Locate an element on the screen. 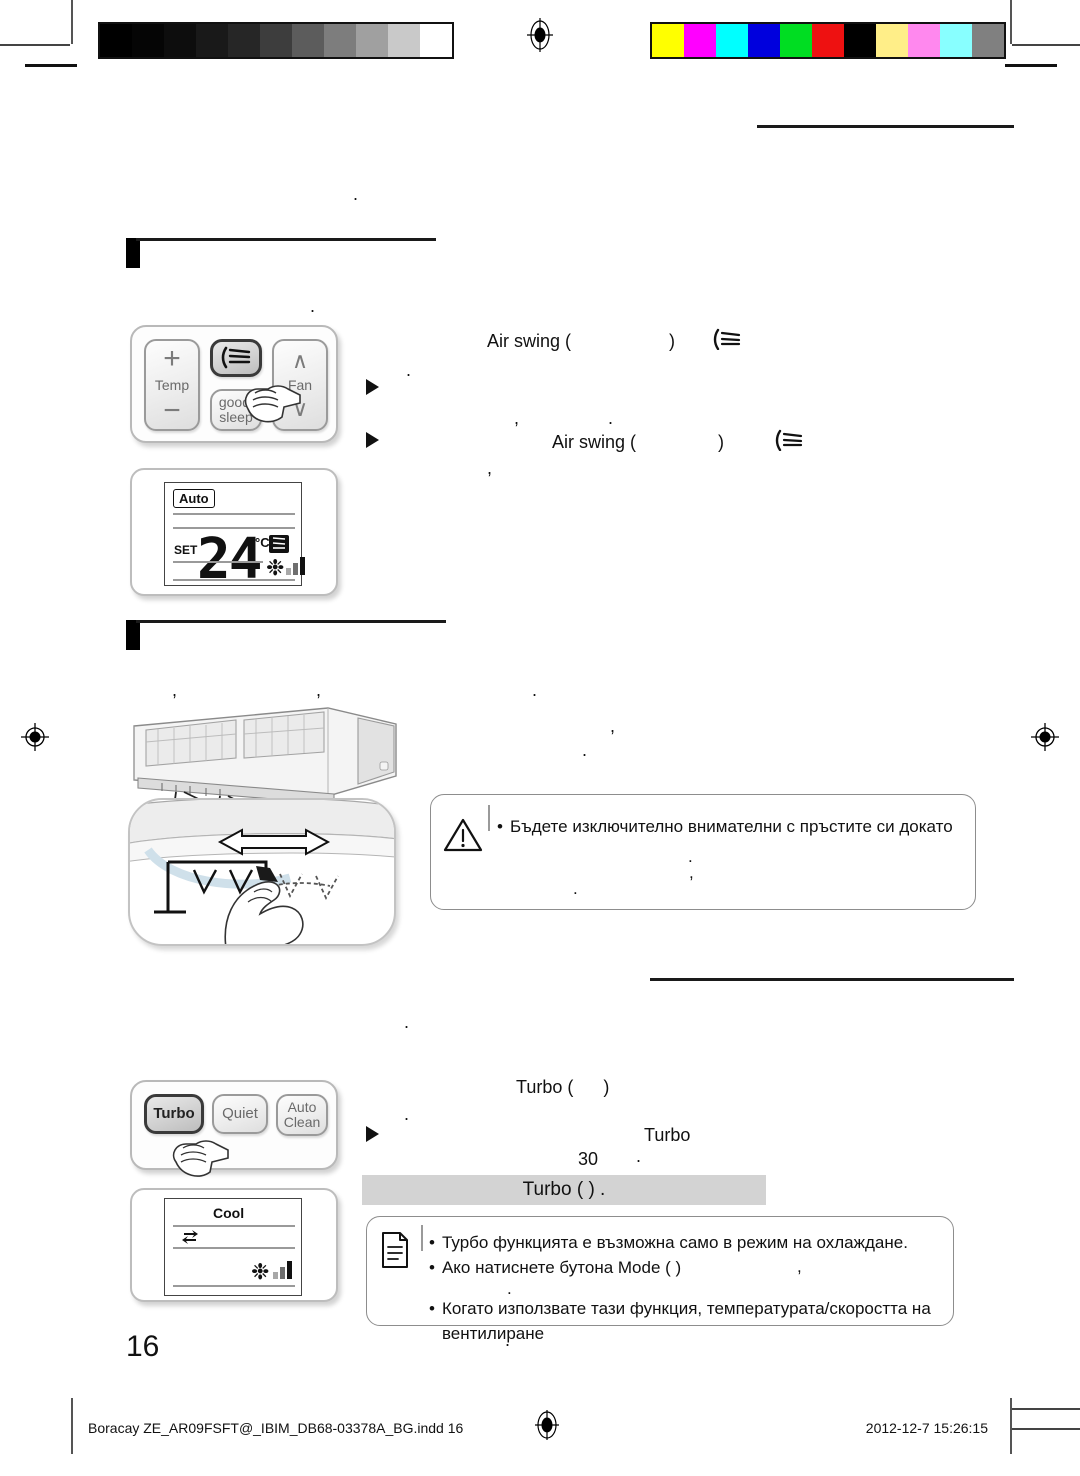 The width and height of the screenshot is (1080, 1476). blade-adjust-detail-illustration is located at coordinates (262, 872).